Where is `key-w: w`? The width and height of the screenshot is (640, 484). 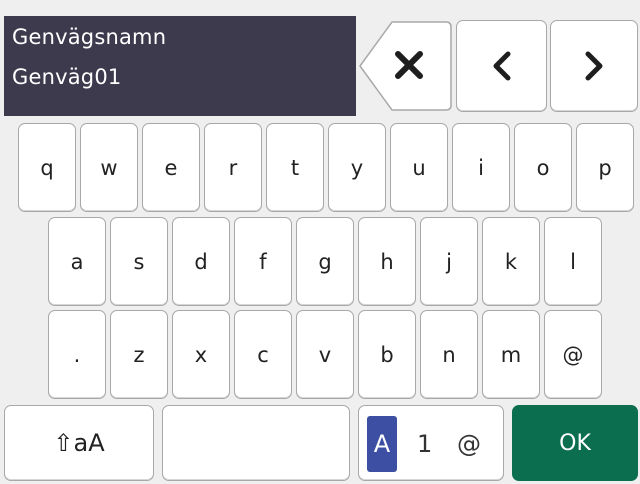 key-w: w is located at coordinates (109, 167).